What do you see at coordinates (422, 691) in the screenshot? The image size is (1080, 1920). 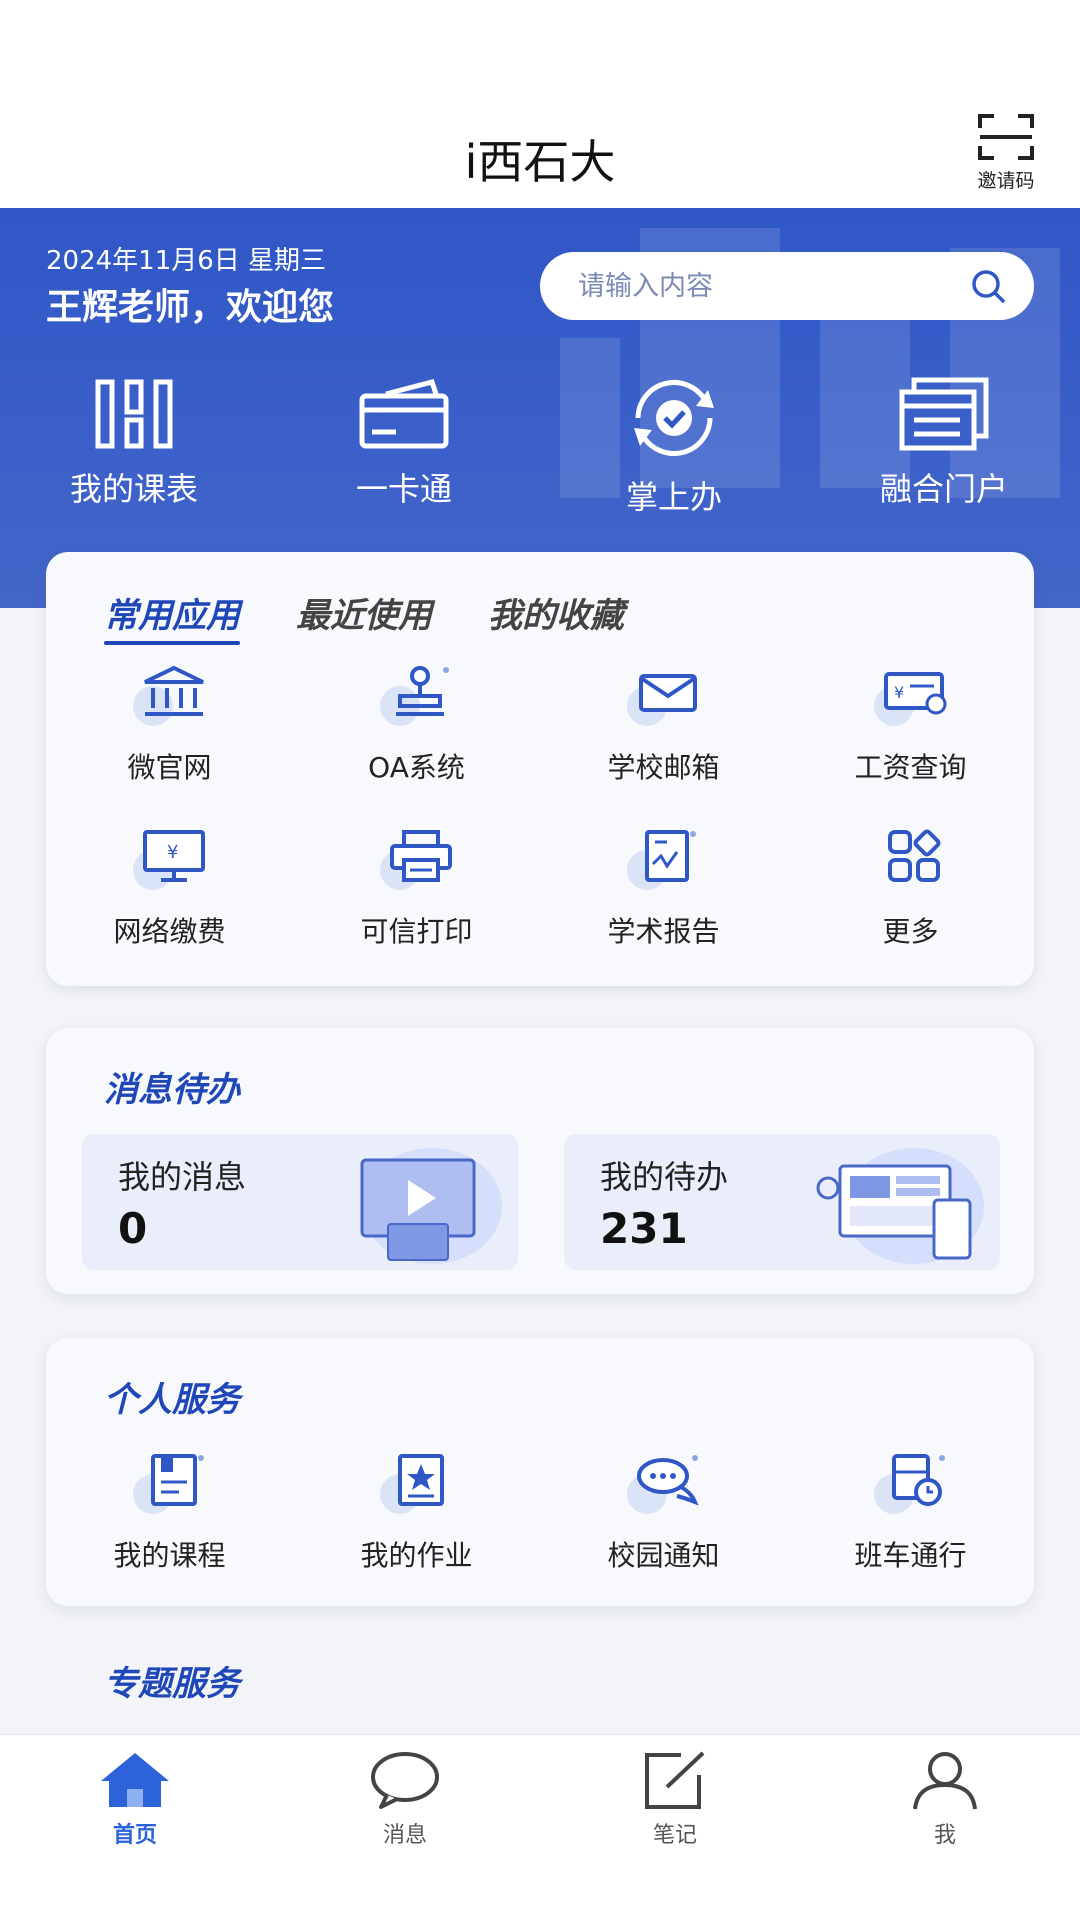 I see `stamp-icon` at bounding box center [422, 691].